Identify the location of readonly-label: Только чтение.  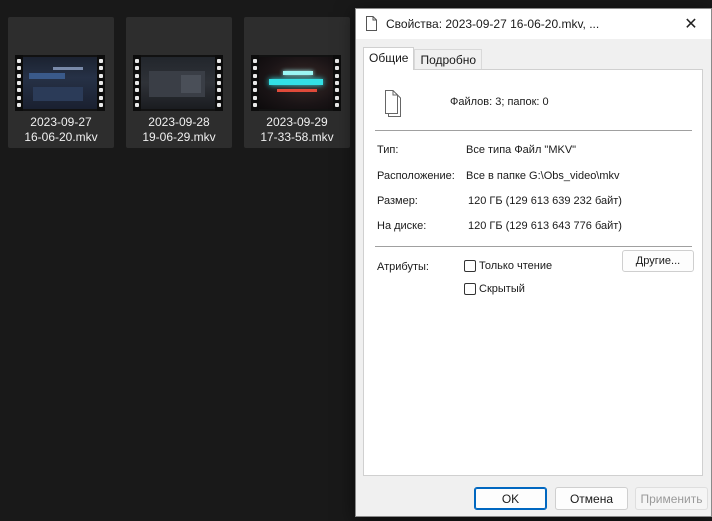
(516, 266).